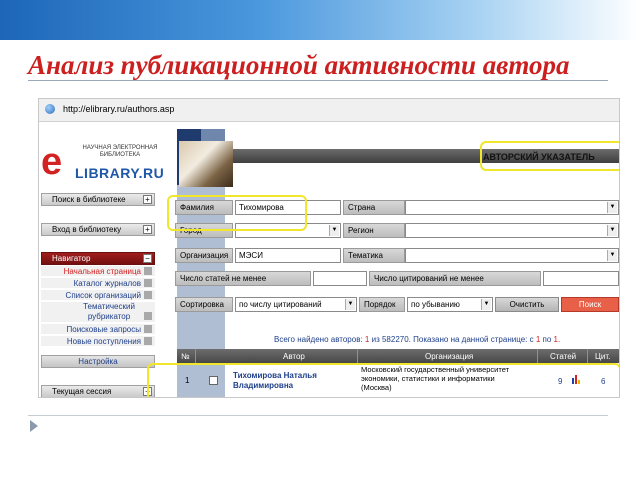  I want to click on summary-of: из, so click(375, 339).